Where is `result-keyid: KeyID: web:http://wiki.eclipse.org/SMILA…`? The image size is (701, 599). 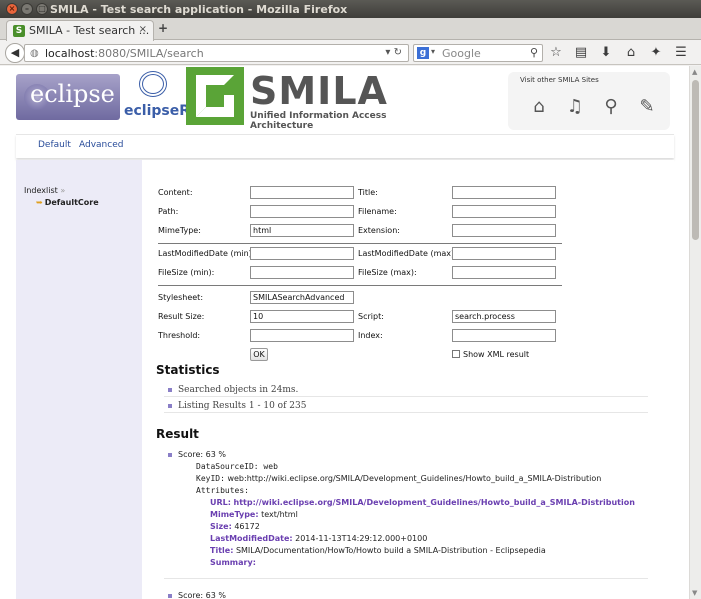
result-keyid: KeyID: web:http://wiki.eclipse.org/SMILA… is located at coordinates (398, 478).